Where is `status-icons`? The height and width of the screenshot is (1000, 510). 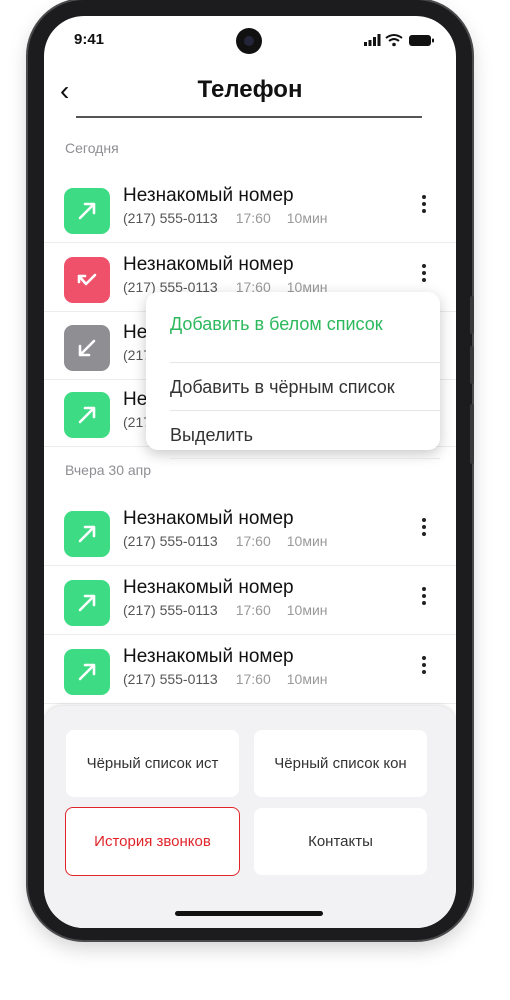 status-icons is located at coordinates (401, 40).